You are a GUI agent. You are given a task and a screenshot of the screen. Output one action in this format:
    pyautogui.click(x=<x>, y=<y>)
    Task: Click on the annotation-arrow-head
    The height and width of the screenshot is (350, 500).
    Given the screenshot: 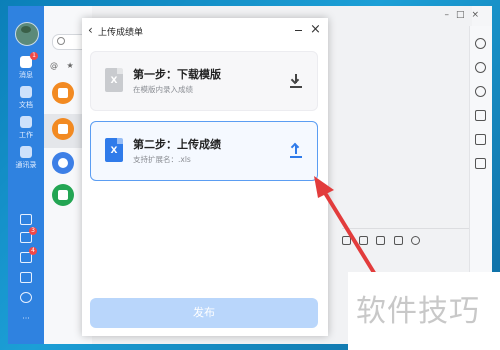 What is the action you would take?
    pyautogui.click(x=324, y=187)
    